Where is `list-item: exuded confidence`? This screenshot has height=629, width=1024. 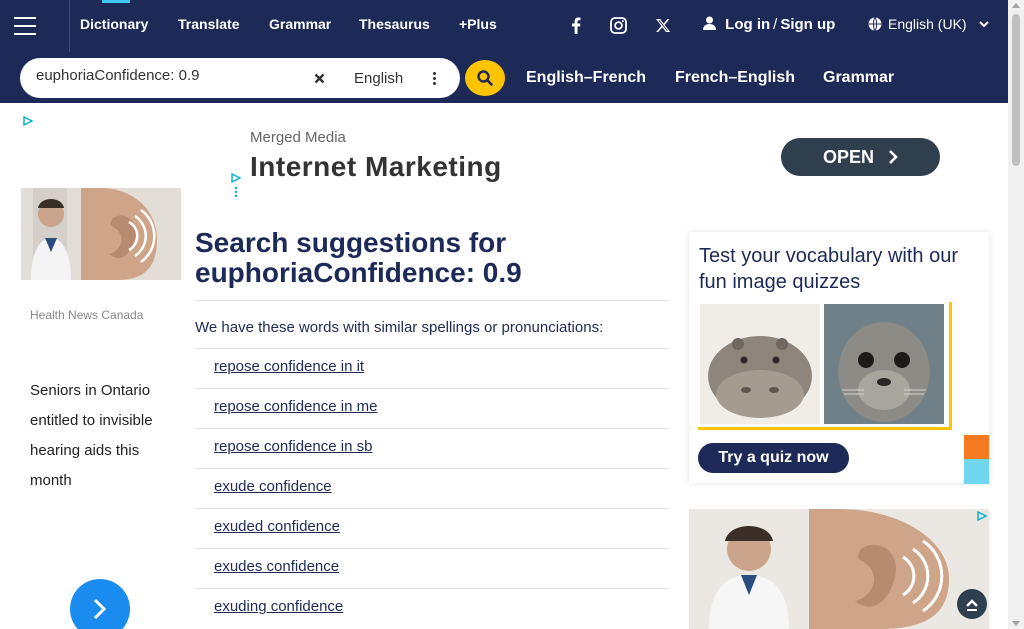 list-item: exuded confidence is located at coordinates (432, 528).